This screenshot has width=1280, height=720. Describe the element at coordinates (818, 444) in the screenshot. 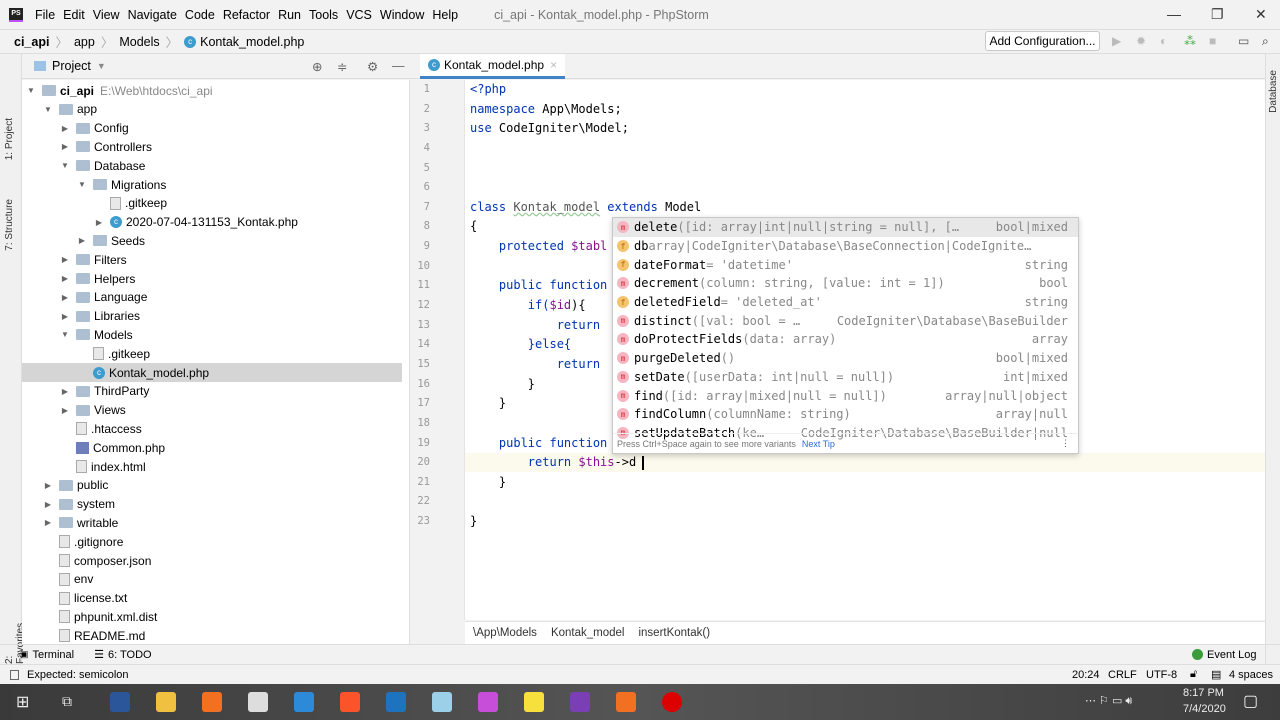

I see `next-tip-link: Next Tip` at that location.